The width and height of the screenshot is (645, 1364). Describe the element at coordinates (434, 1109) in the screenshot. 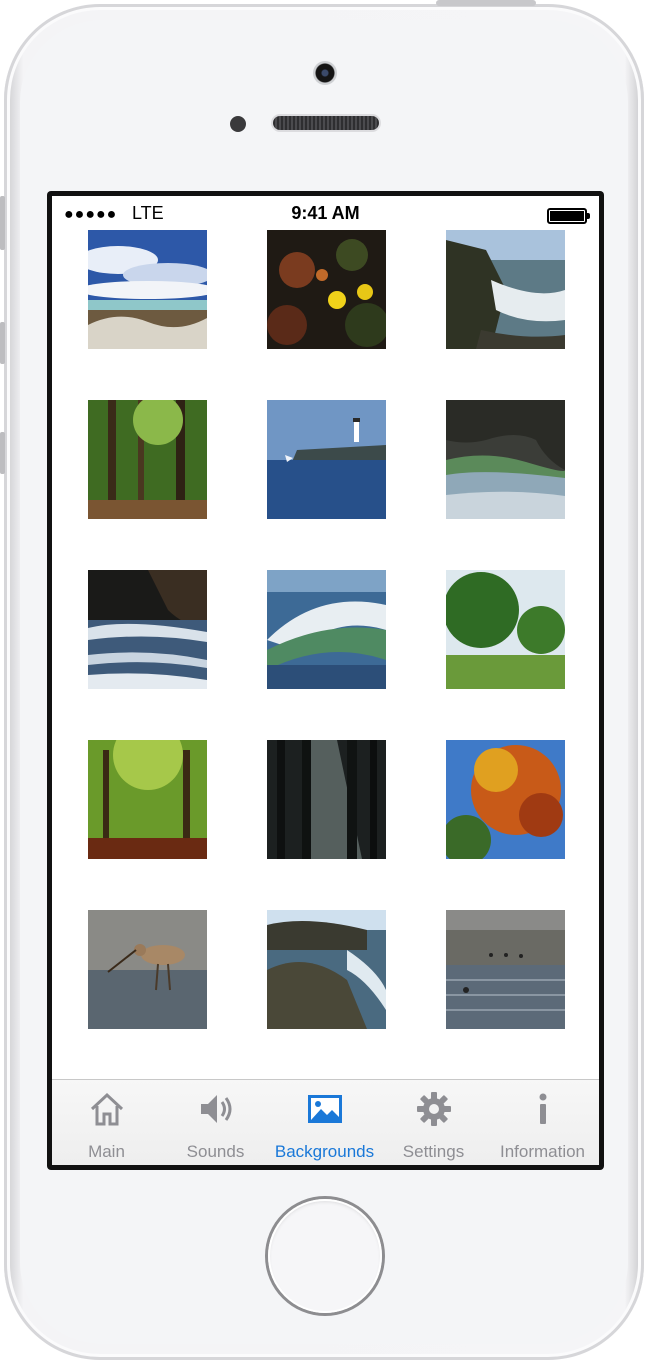

I see `gear-icon` at that location.